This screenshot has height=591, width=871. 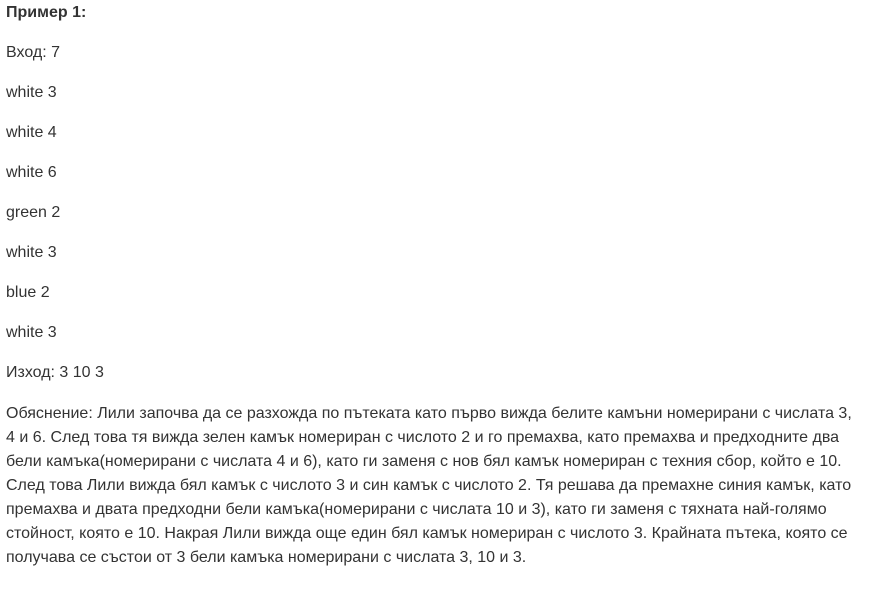 I want to click on output-line: Изход: 3 10 3, so click(x=55, y=372).